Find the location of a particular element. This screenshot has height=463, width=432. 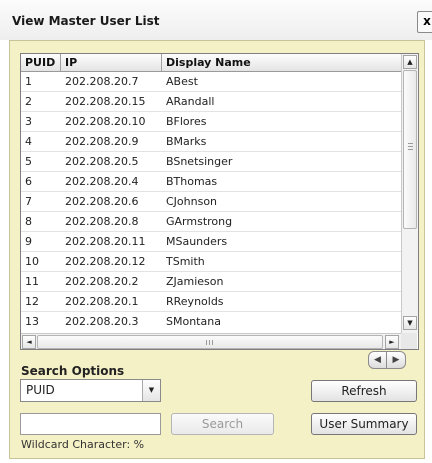

triangle-right-icon: ▶ is located at coordinates (396, 360).